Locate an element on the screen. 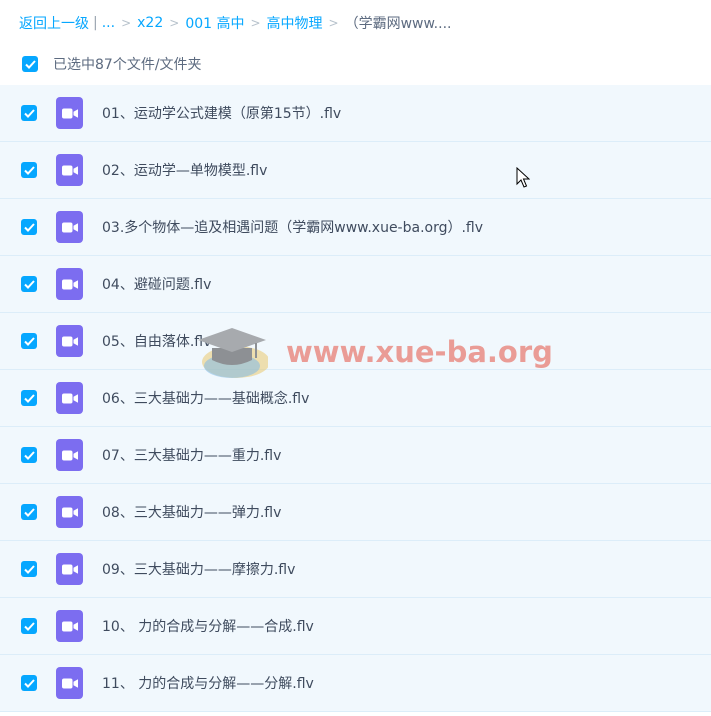 This screenshot has width=711, height=716. file-name: 07、三大基础力——重力.flv is located at coordinates (191, 455).